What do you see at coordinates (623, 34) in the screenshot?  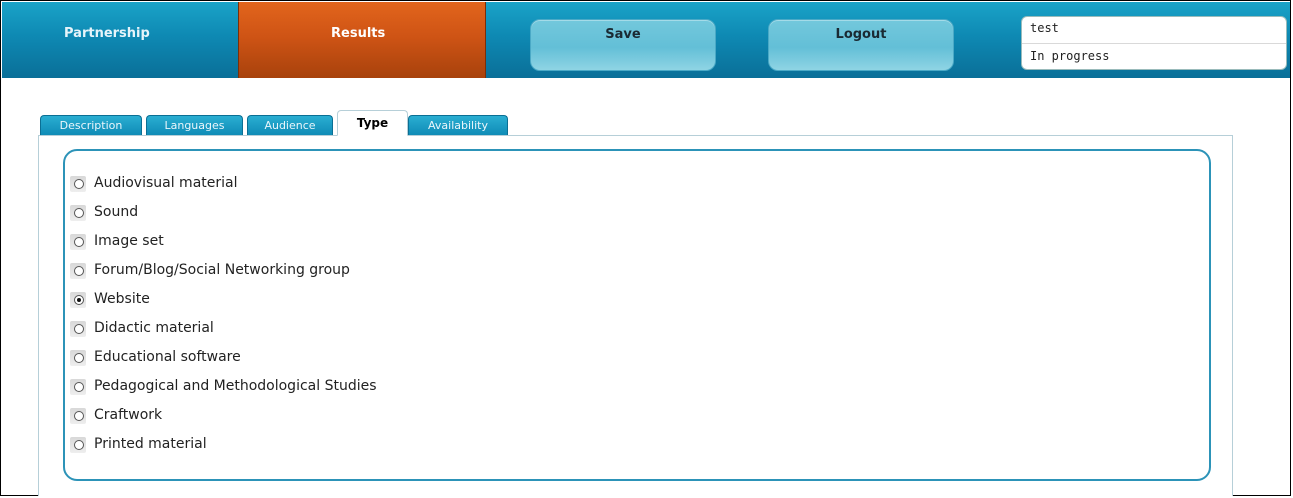 I see `save-button-label: Save` at bounding box center [623, 34].